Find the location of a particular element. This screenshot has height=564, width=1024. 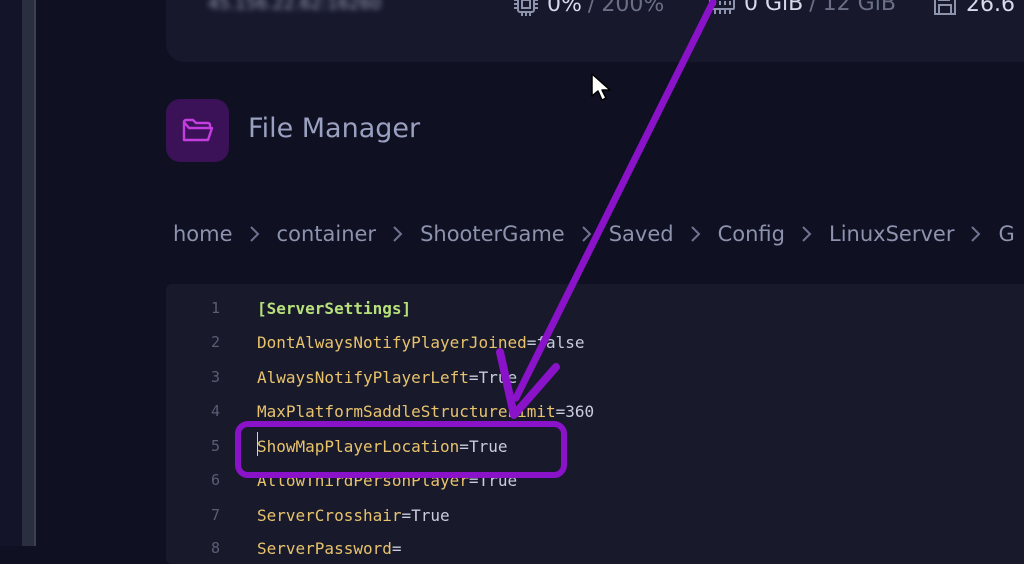

line-number: 8 is located at coordinates (215, 548).